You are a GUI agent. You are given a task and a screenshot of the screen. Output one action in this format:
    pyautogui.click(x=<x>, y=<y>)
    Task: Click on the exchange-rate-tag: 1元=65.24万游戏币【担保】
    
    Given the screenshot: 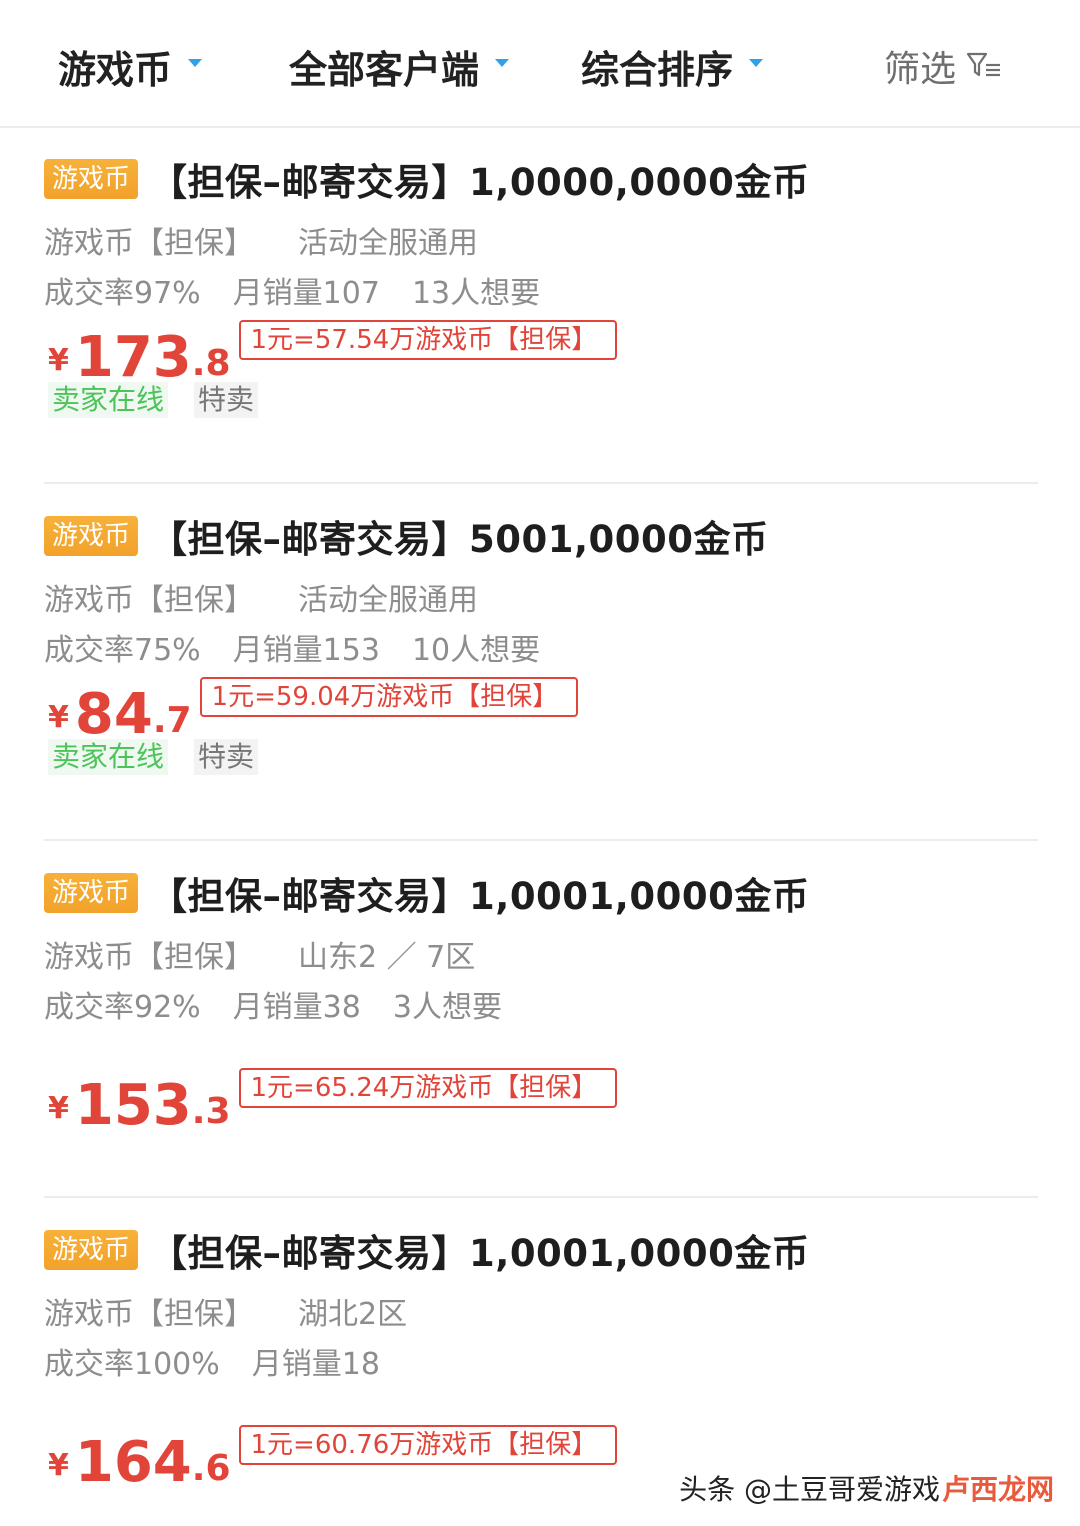 What is the action you would take?
    pyautogui.click(x=428, y=1088)
    